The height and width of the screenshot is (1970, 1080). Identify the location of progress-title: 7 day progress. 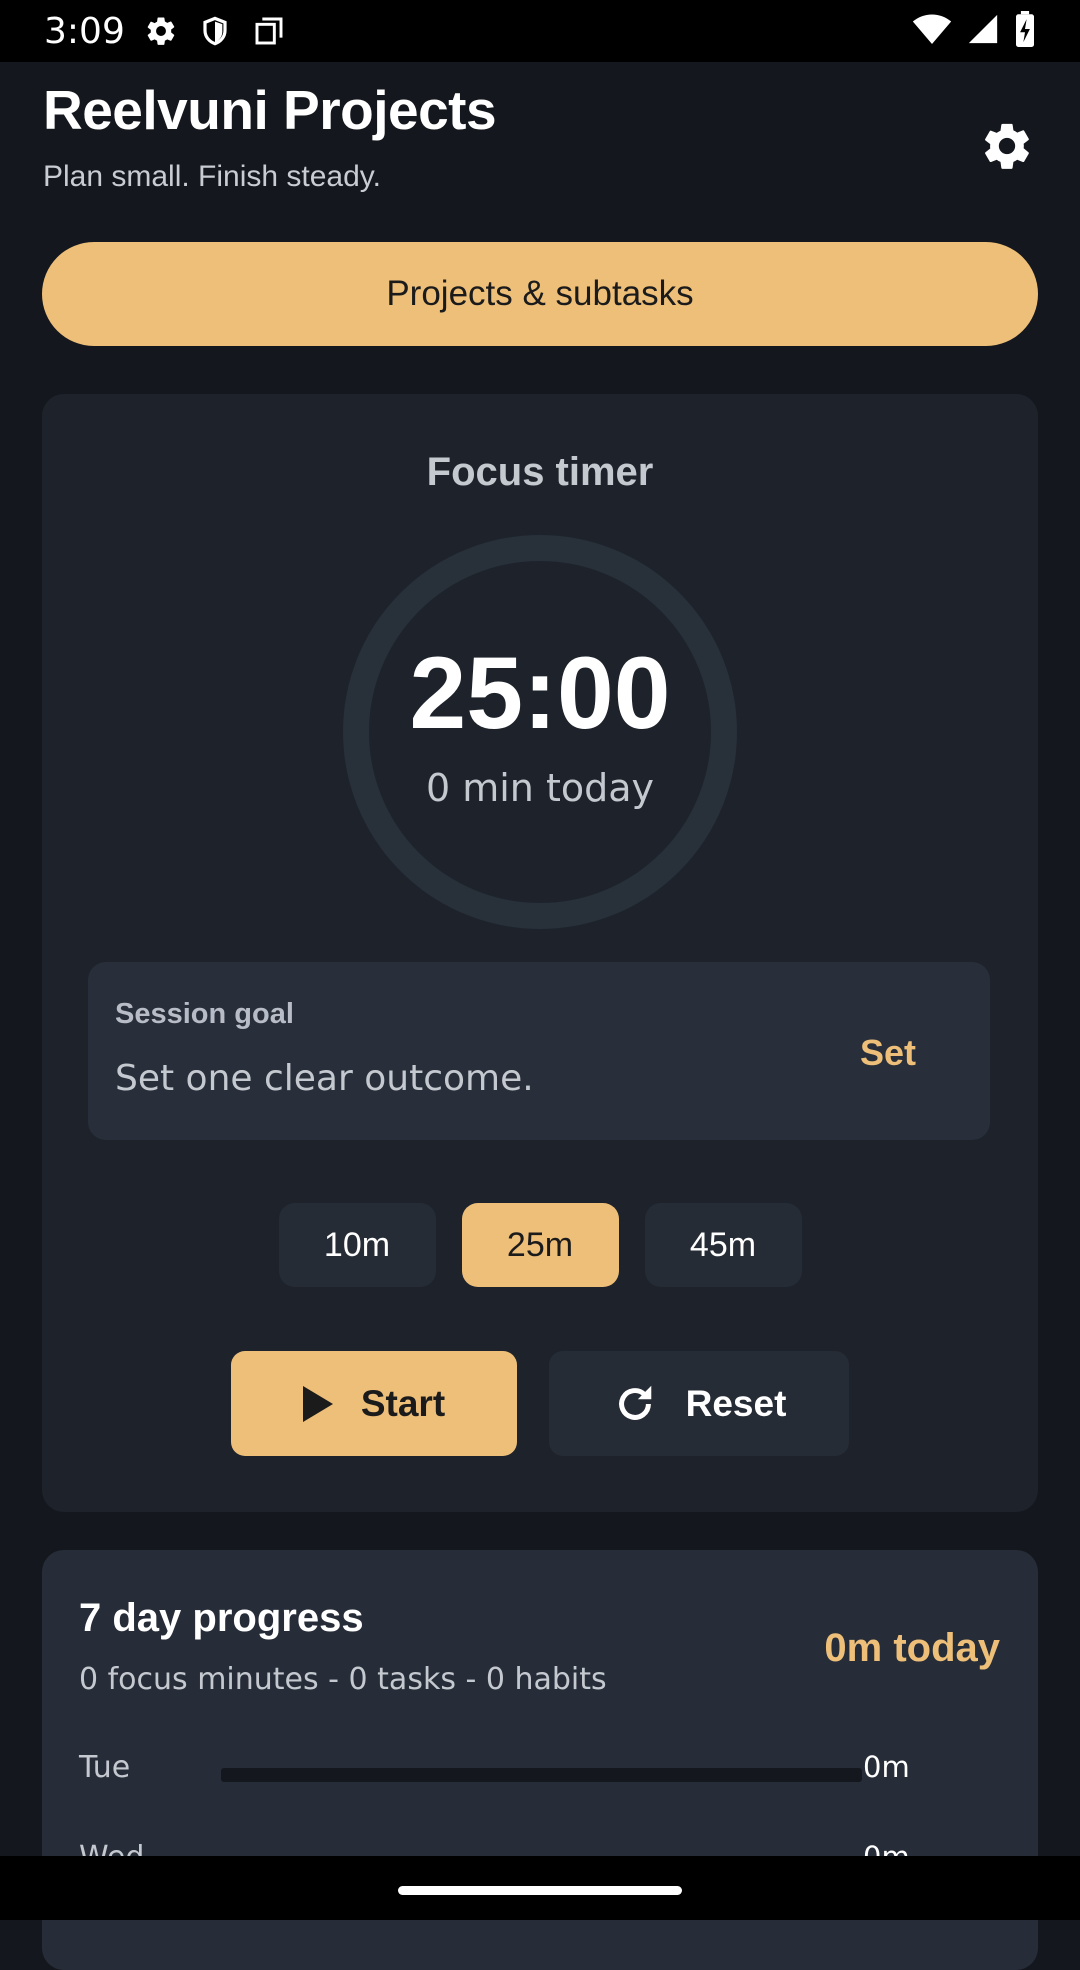
(221, 1618).